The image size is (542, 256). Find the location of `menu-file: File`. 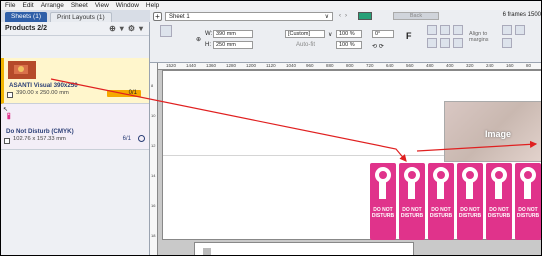

menu-file: File is located at coordinates (10, 5).